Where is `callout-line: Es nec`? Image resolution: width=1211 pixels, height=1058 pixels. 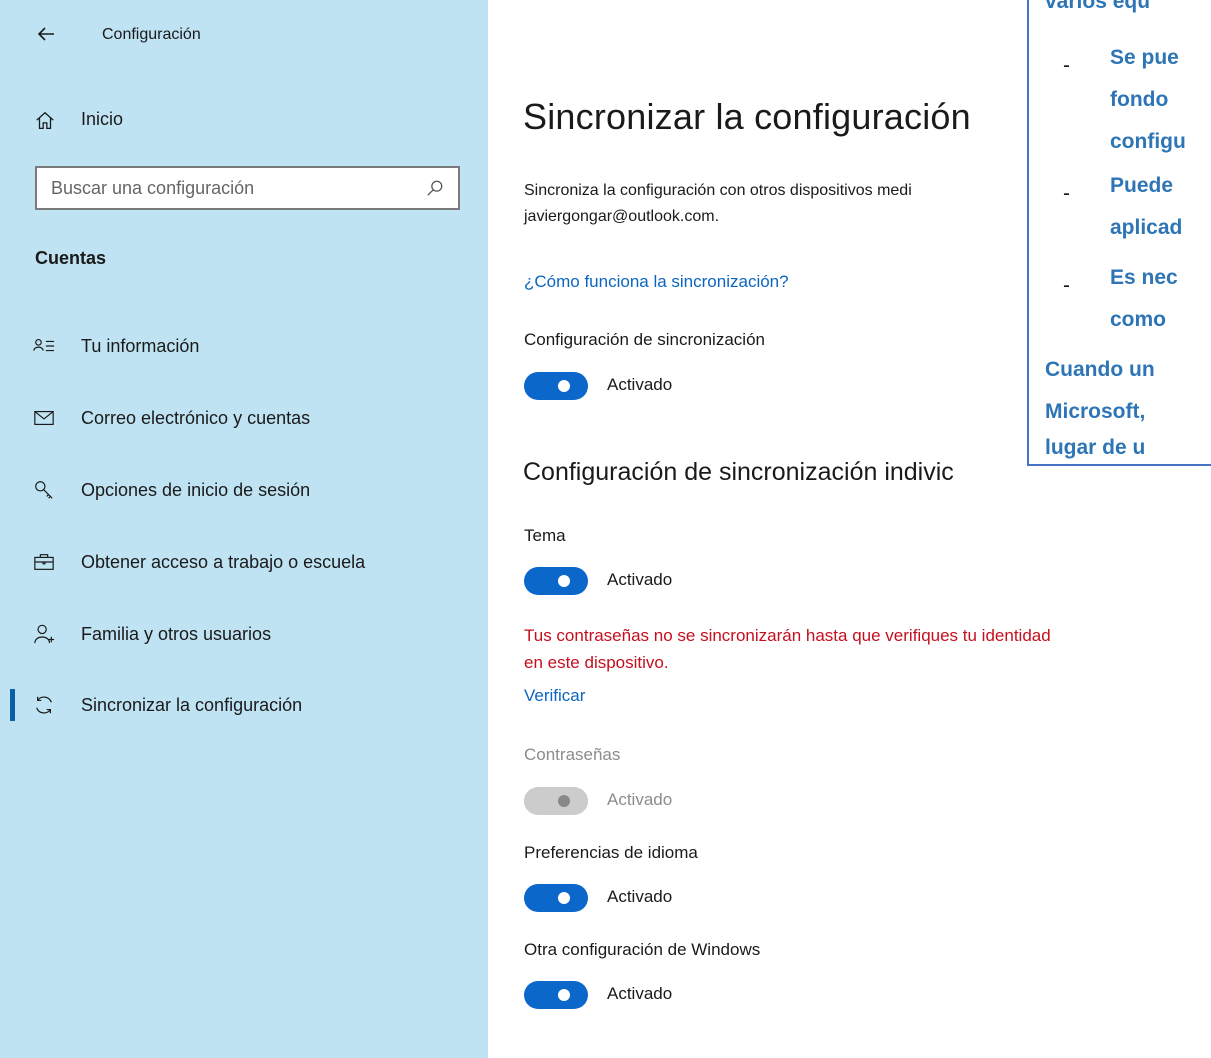
callout-line: Es nec is located at coordinates (1144, 277).